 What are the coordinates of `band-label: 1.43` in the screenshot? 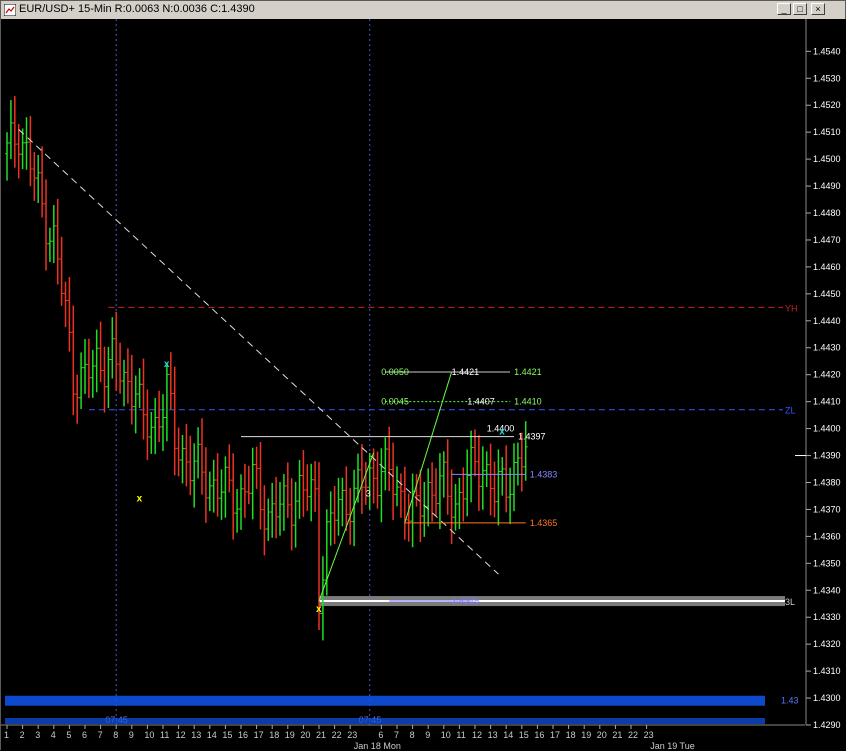 It's located at (790, 701).